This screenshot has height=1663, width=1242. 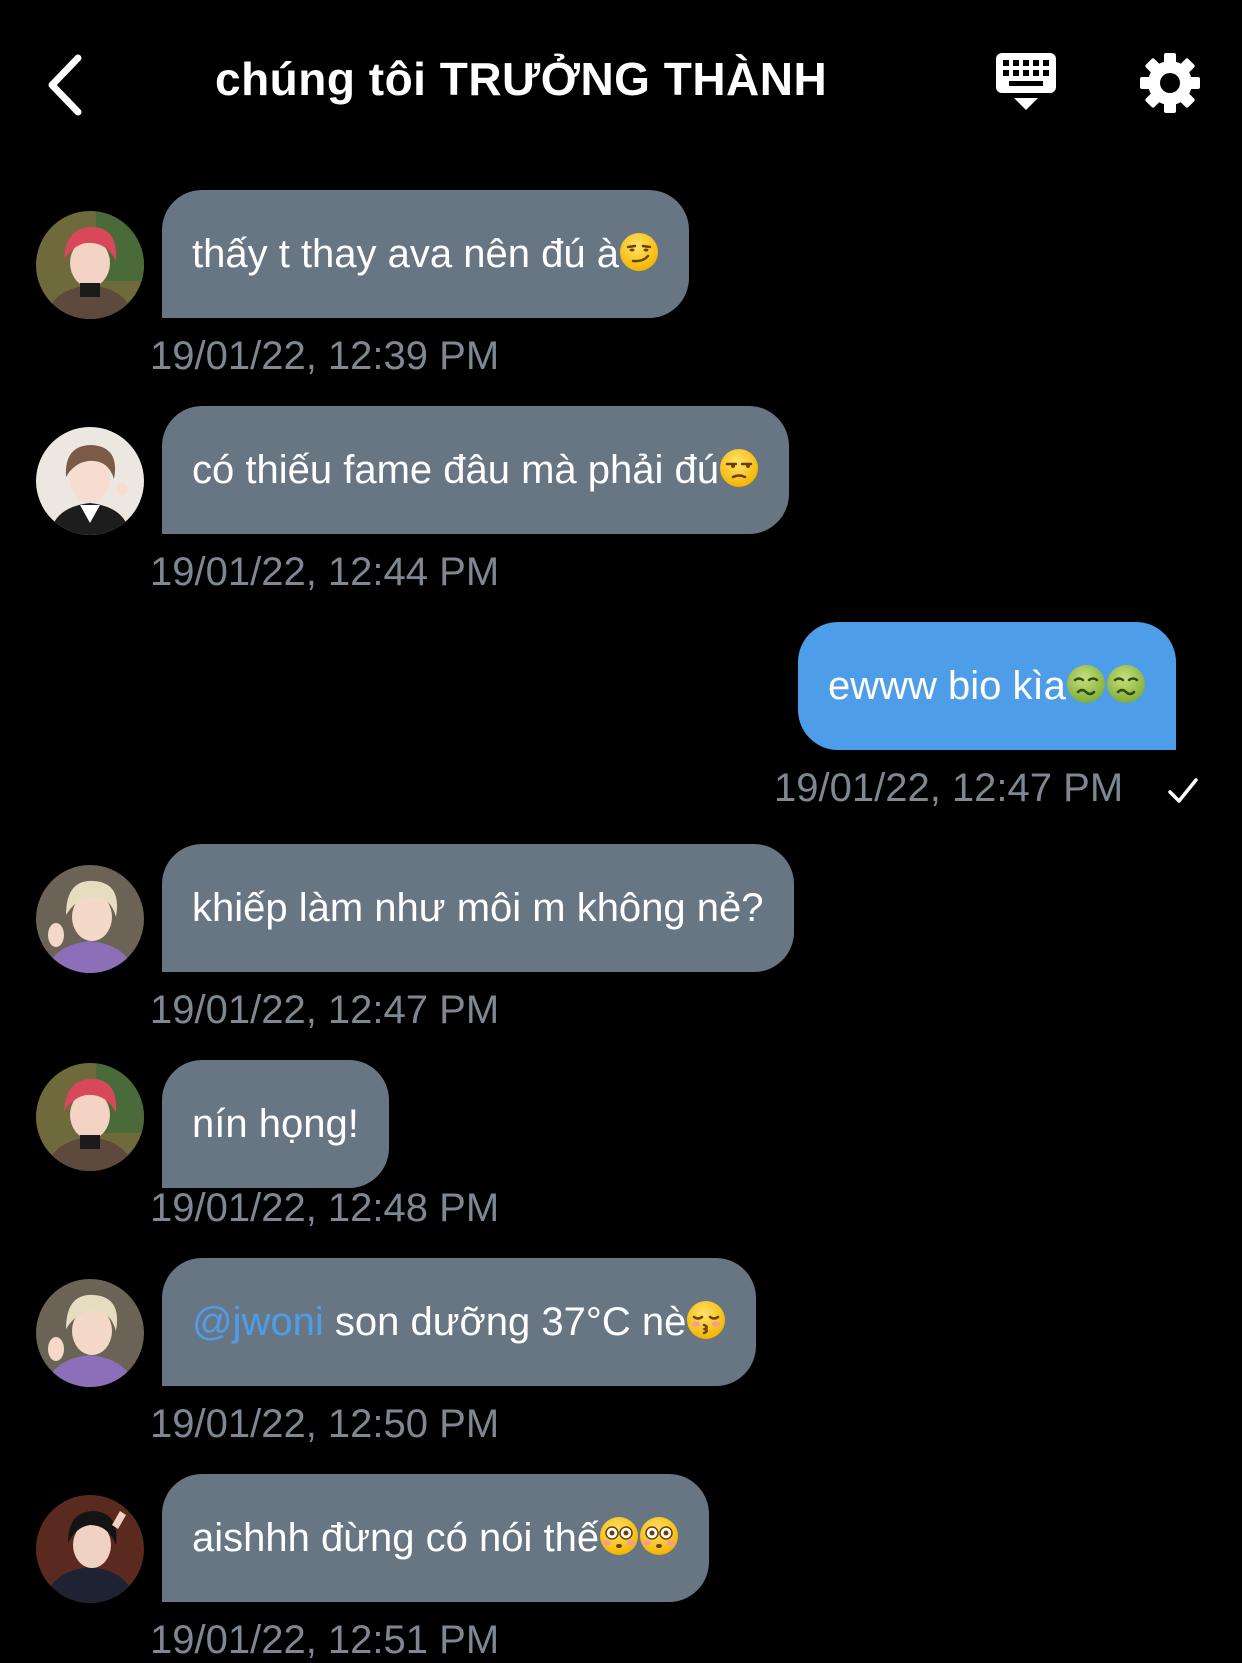 What do you see at coordinates (456, 470) in the screenshot?
I see `message-text: có thiếu fame đâu mà phải đú` at bounding box center [456, 470].